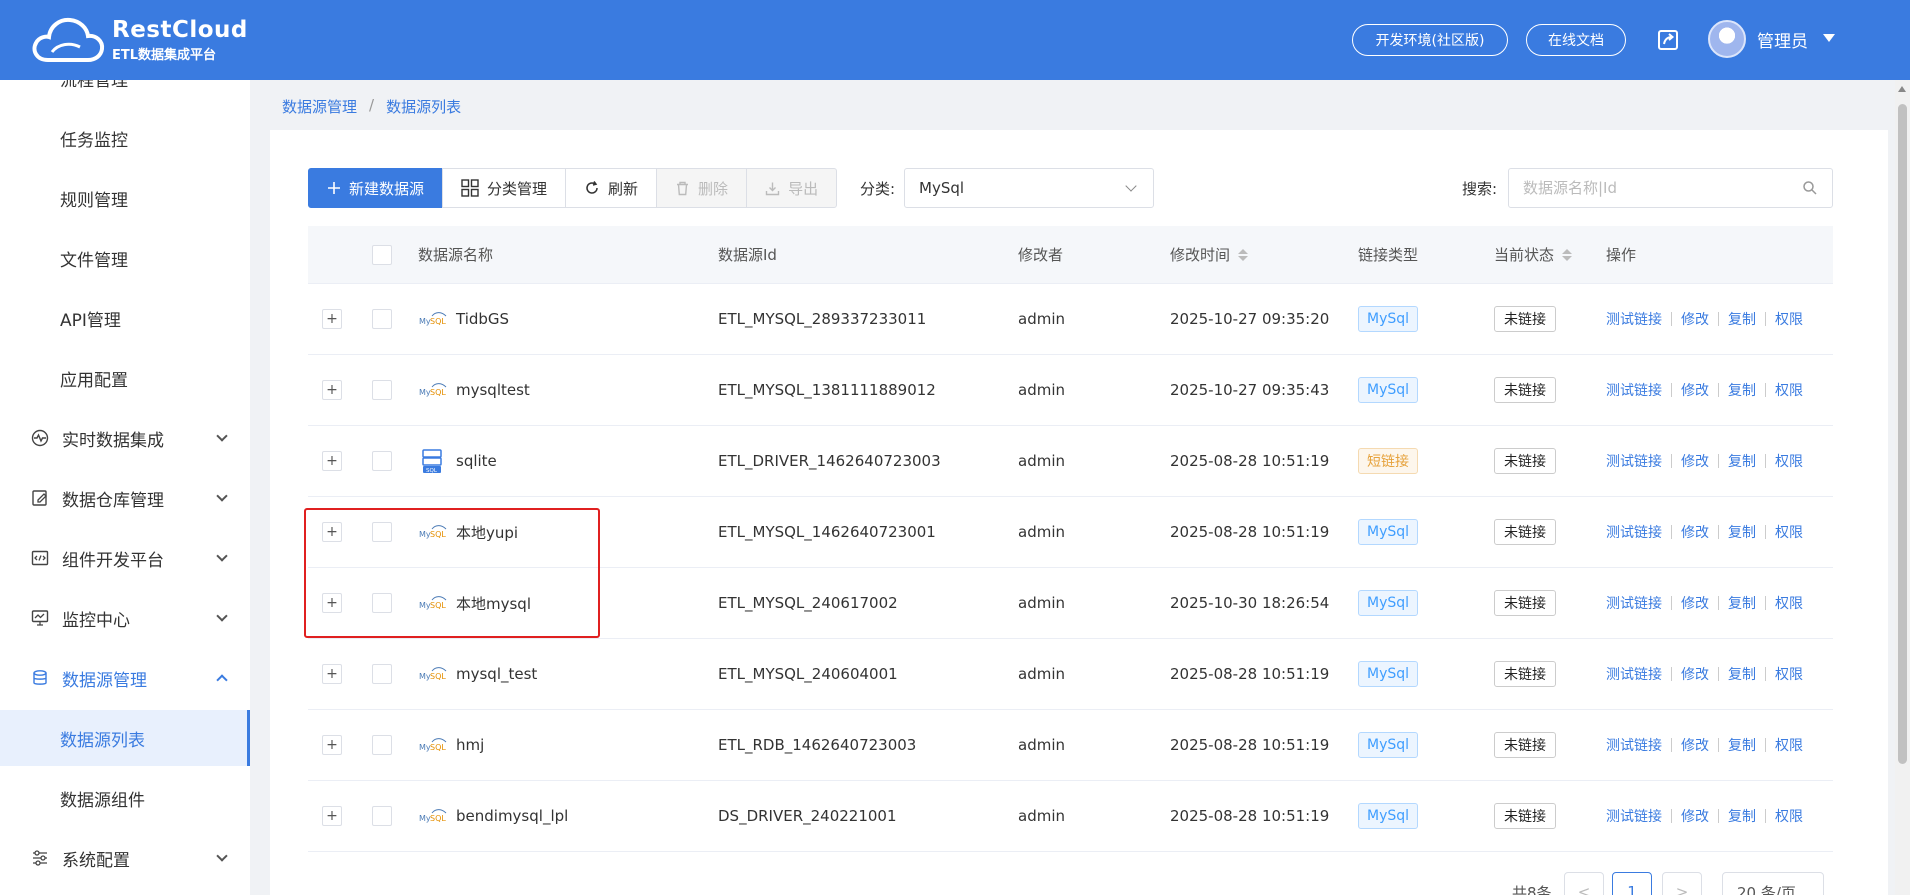  What do you see at coordinates (1902, 89) in the screenshot?
I see `scroll-up-arrow-icon` at bounding box center [1902, 89].